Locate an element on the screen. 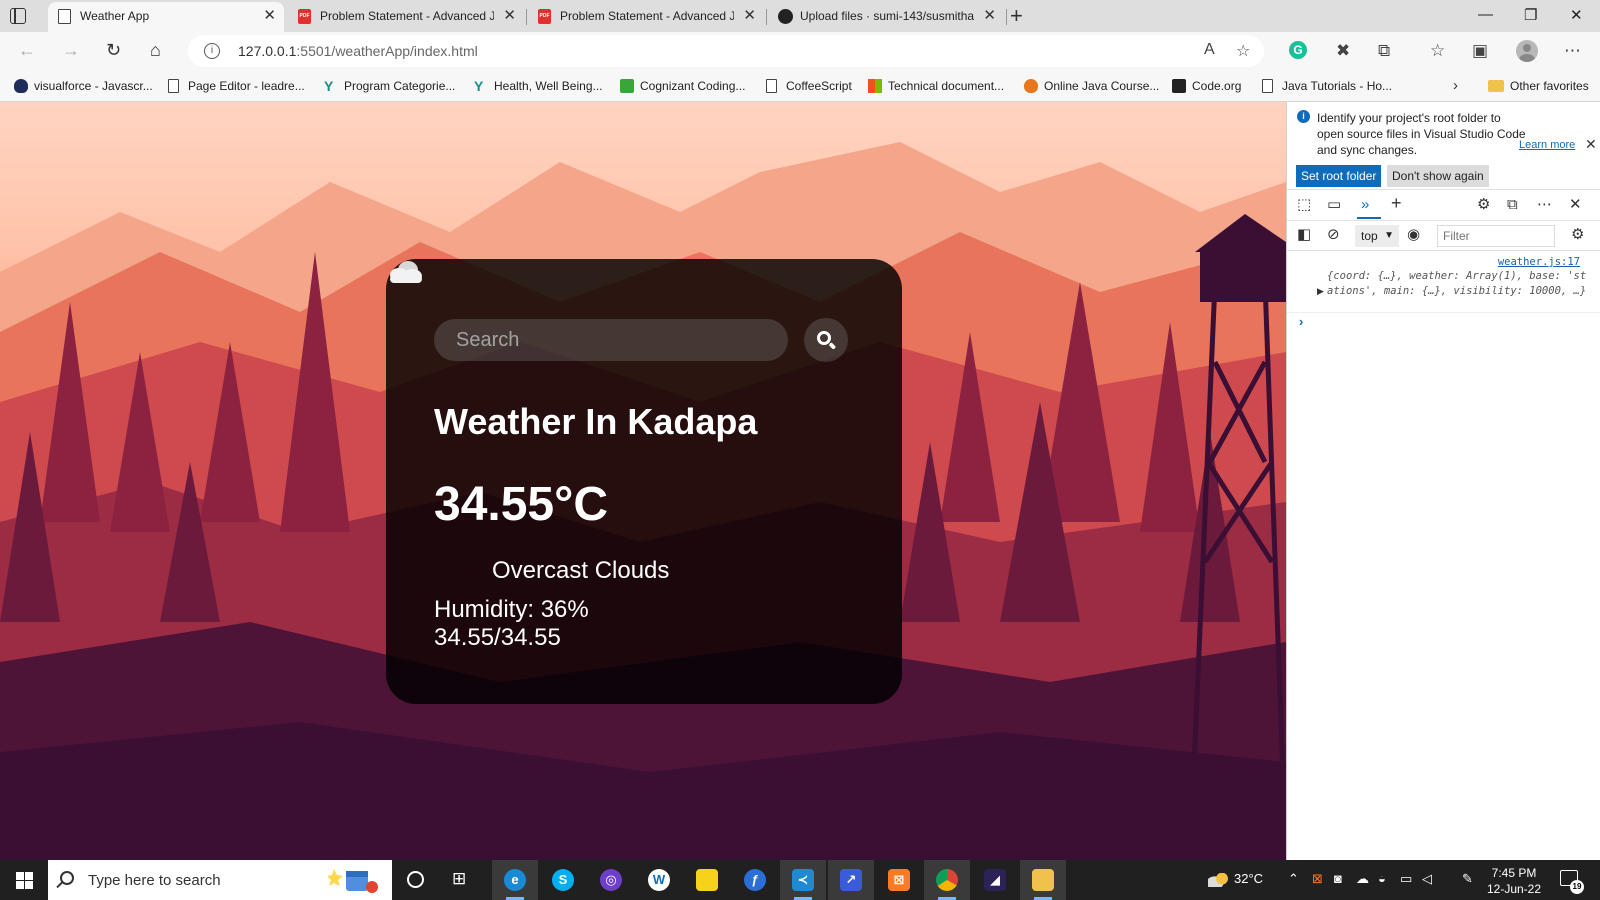  settings-gear-icon: ⚙ is located at coordinates (1483, 205).